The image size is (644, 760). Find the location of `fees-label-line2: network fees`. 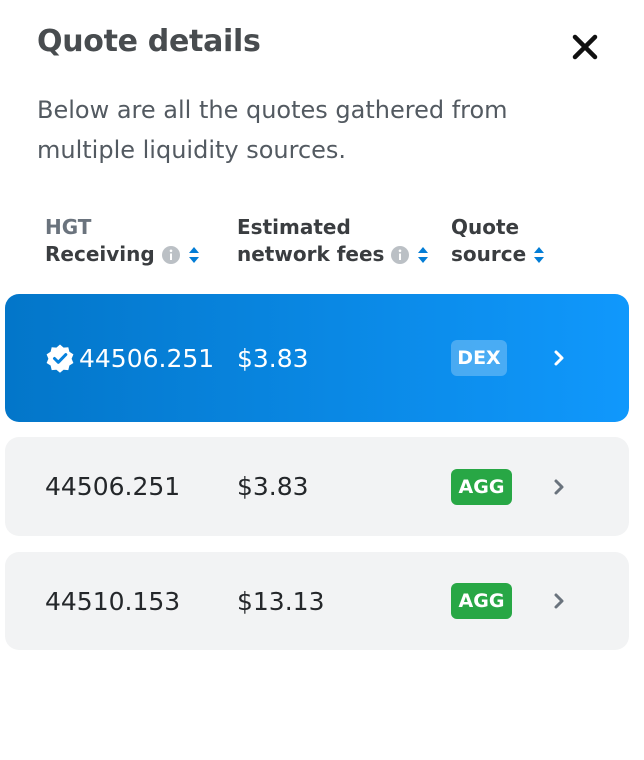

fees-label-line2: network fees is located at coordinates (311, 254).